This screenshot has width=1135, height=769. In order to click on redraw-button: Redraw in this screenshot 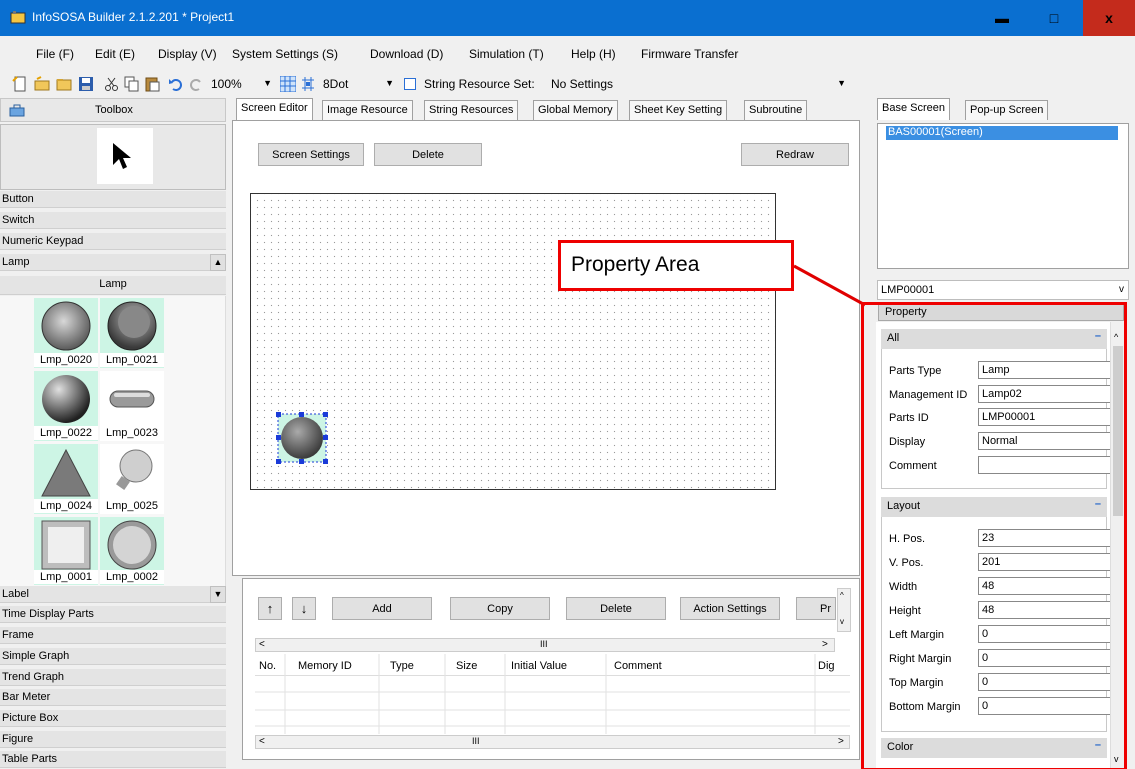, I will do `click(795, 154)`.